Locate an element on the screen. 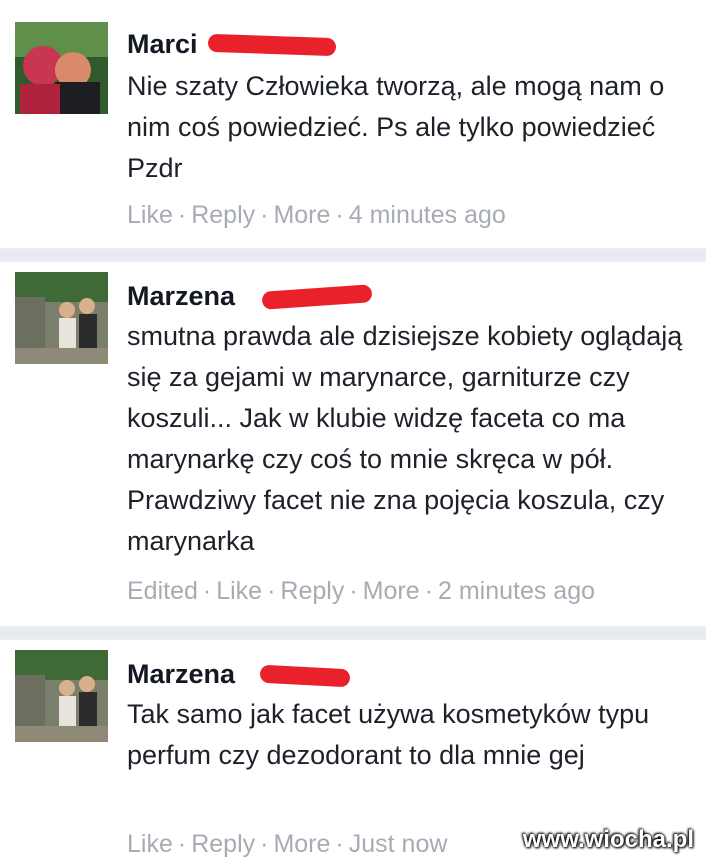 Image resolution: width=706 pixels, height=864 pixels. watermark: www.wiocha.pl is located at coordinates (608, 839).